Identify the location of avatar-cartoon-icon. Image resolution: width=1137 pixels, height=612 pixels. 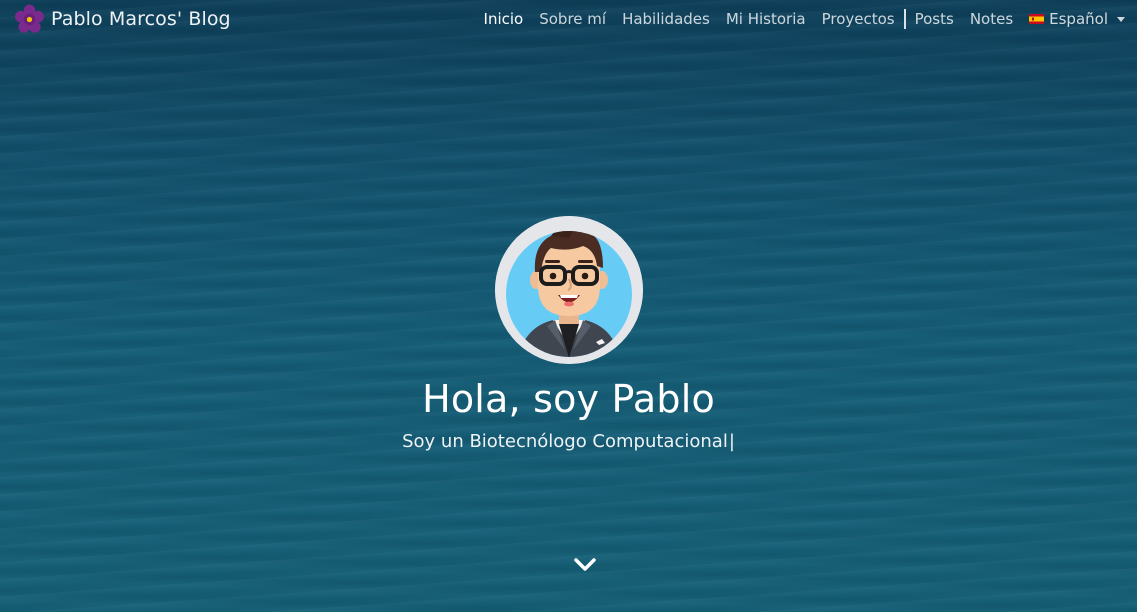
(568, 290).